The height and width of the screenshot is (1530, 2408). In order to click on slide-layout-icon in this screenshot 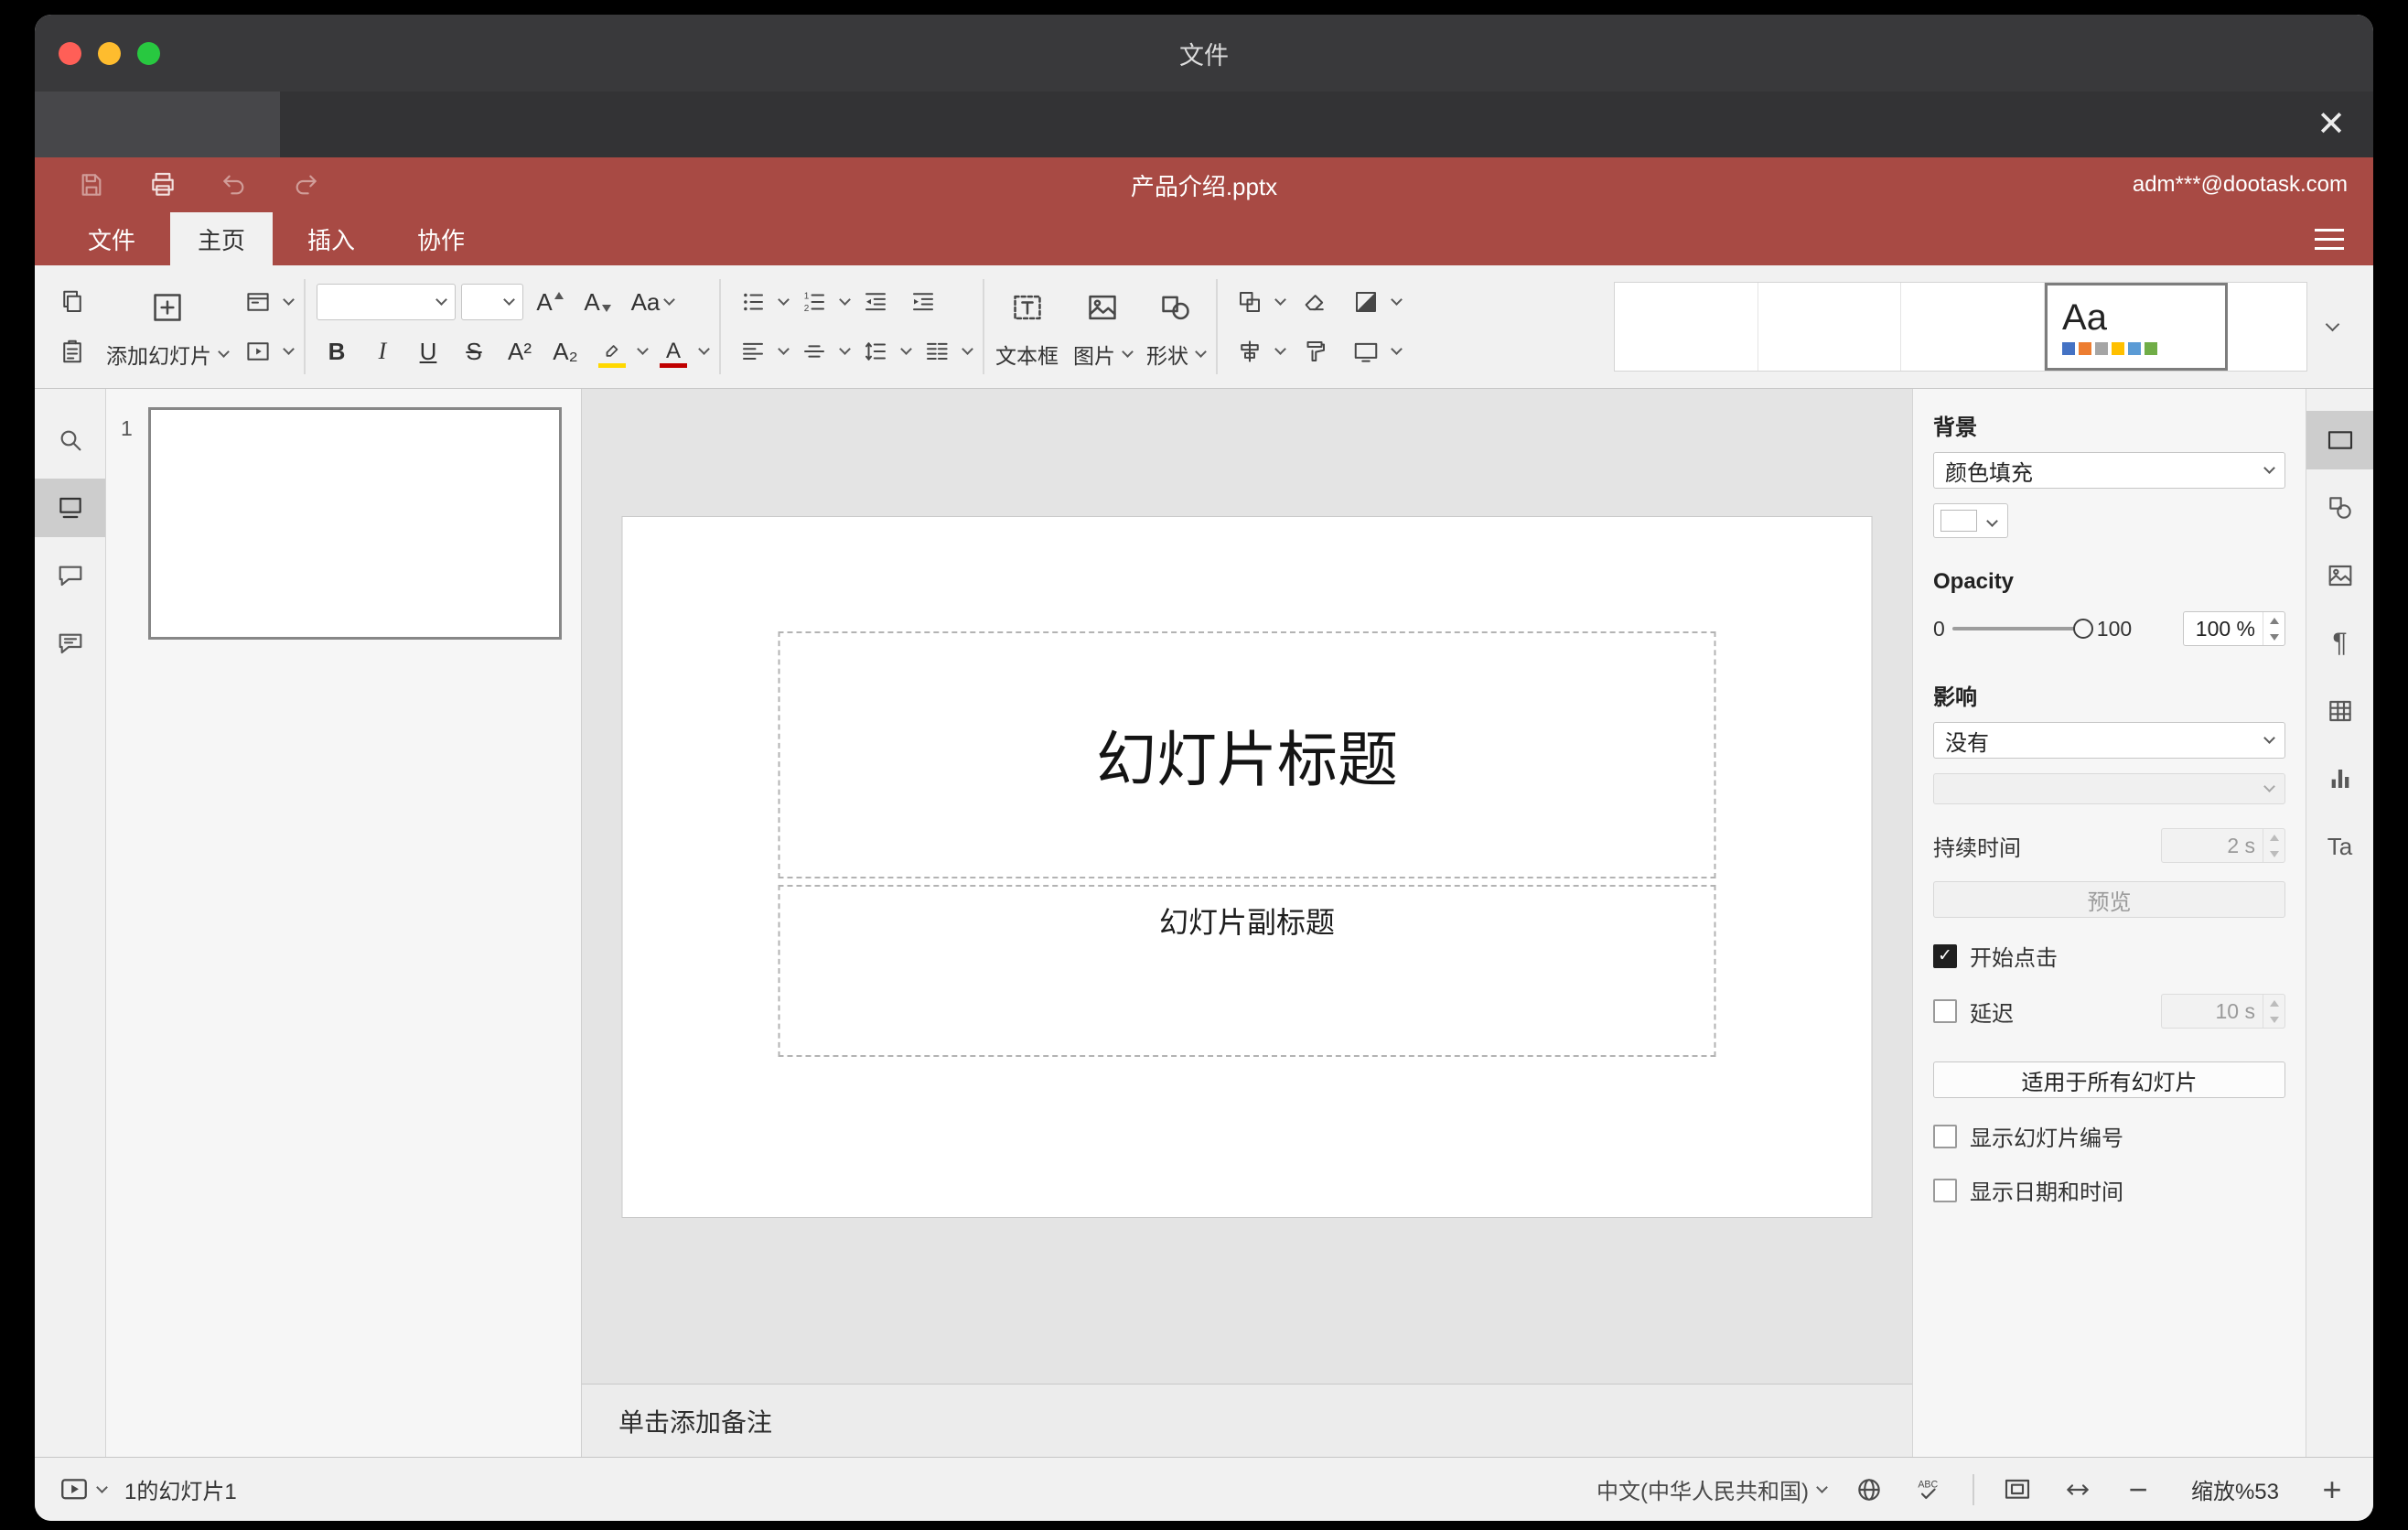, I will do `click(258, 302)`.